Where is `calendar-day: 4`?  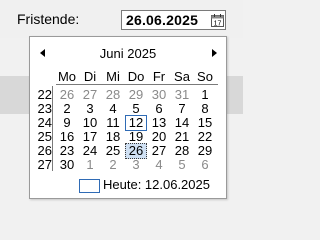
calendar-day: 4 is located at coordinates (159, 165).